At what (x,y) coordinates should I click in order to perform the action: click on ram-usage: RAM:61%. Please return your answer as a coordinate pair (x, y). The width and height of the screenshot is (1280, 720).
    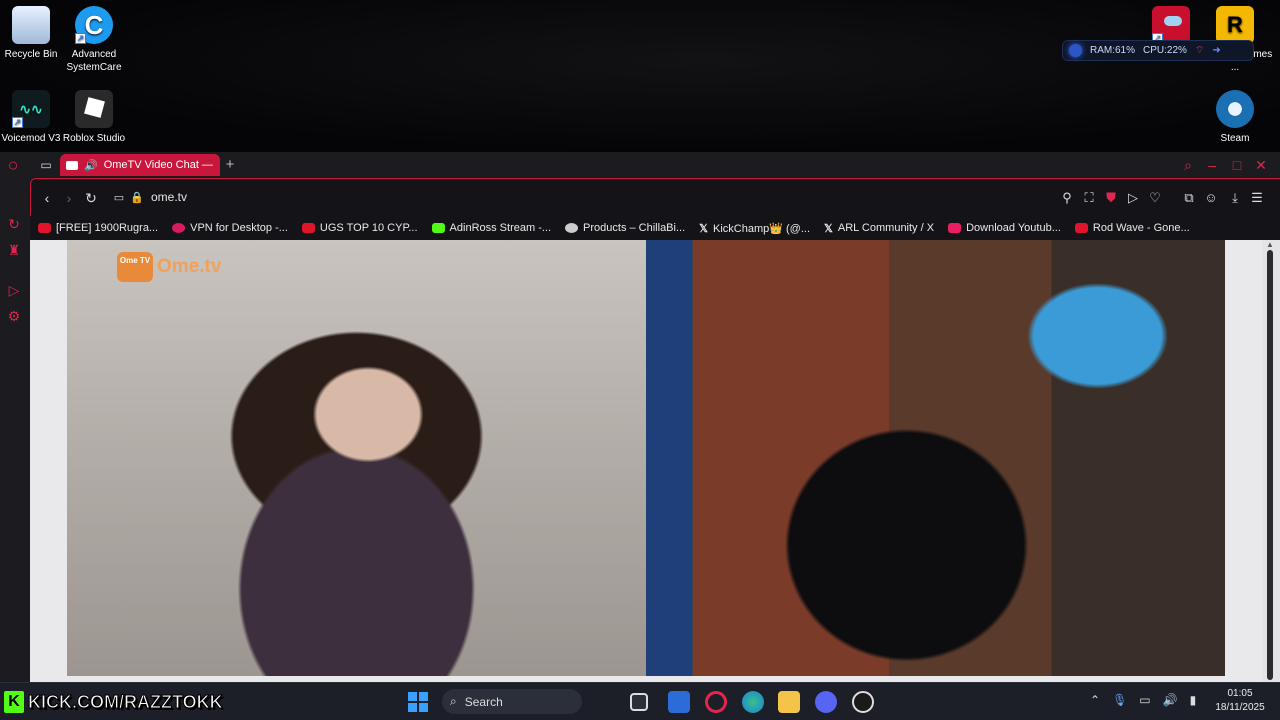
    Looking at the image, I should click on (1113, 50).